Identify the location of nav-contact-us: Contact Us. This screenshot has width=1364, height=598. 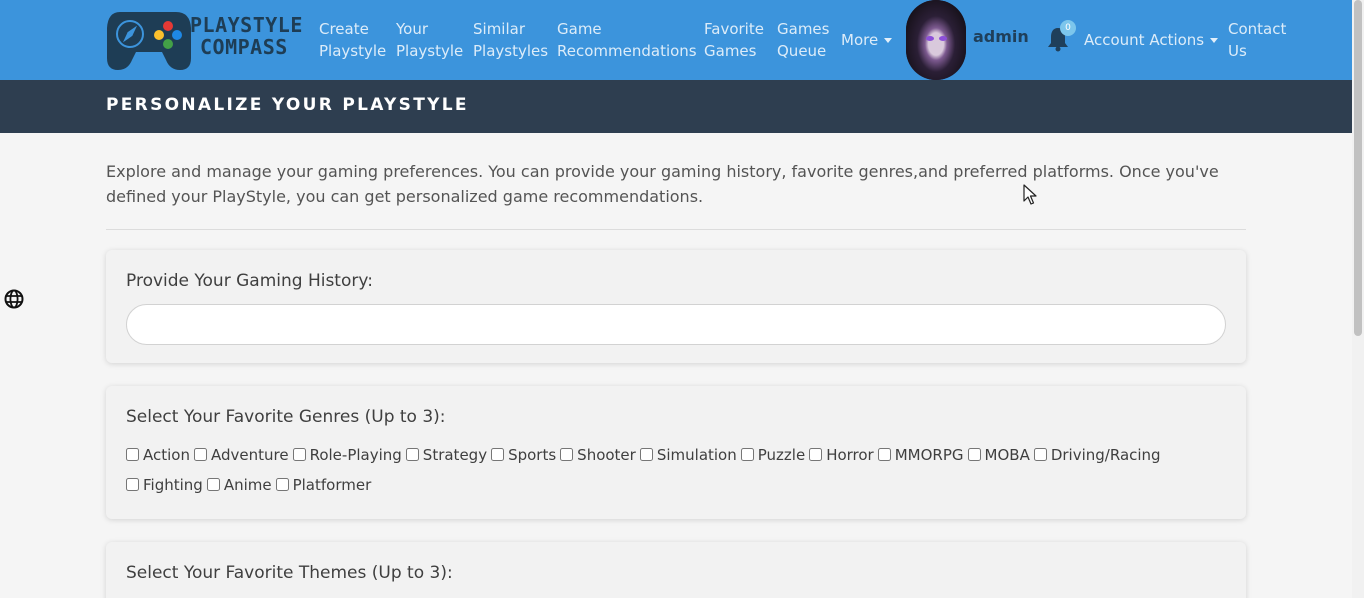
(1257, 40).